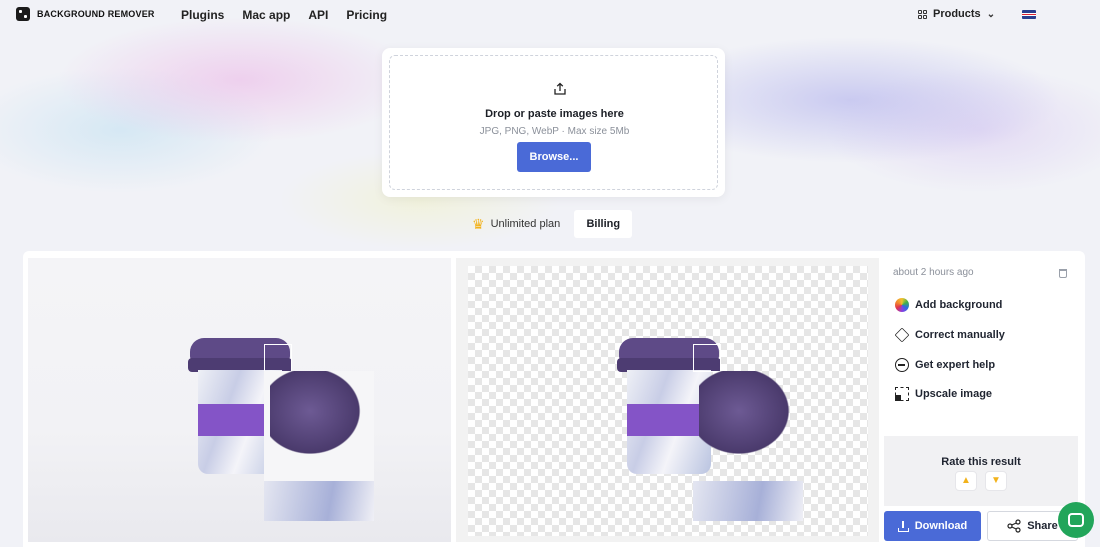  I want to click on brand-name: BACKGROUND REMOVER, so click(96, 14).